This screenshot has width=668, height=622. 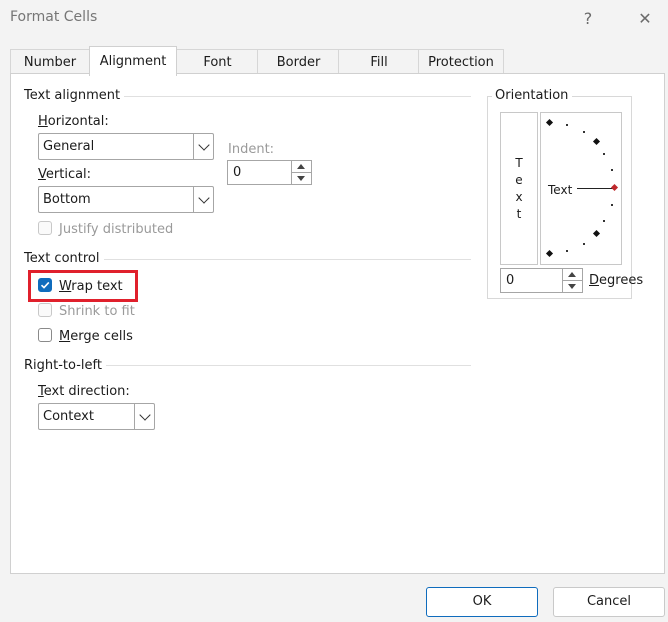 What do you see at coordinates (126, 199) in the screenshot?
I see `vertical-select: Bottom` at bounding box center [126, 199].